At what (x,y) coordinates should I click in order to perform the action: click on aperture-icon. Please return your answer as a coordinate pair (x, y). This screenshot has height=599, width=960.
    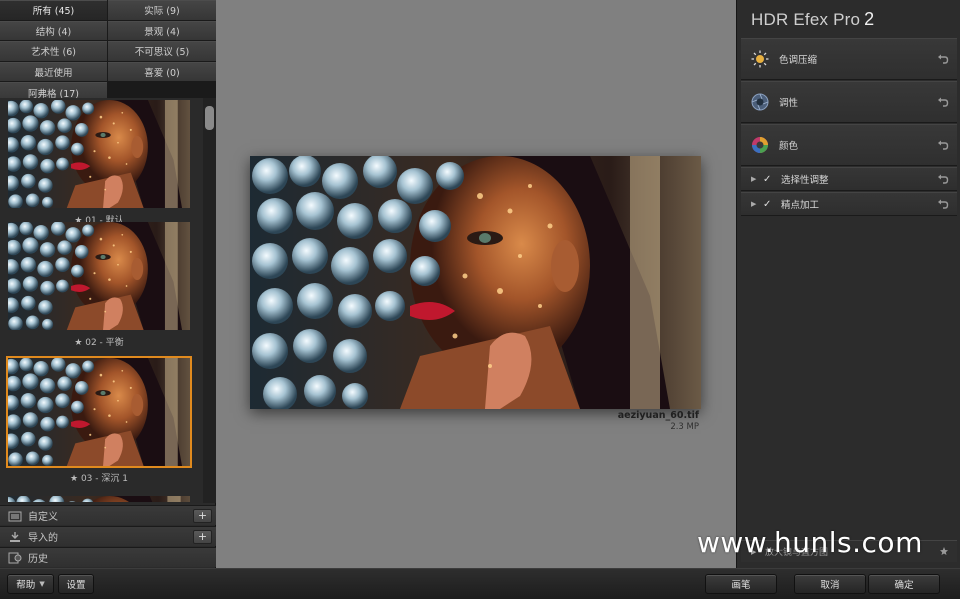
    Looking at the image, I should click on (760, 102).